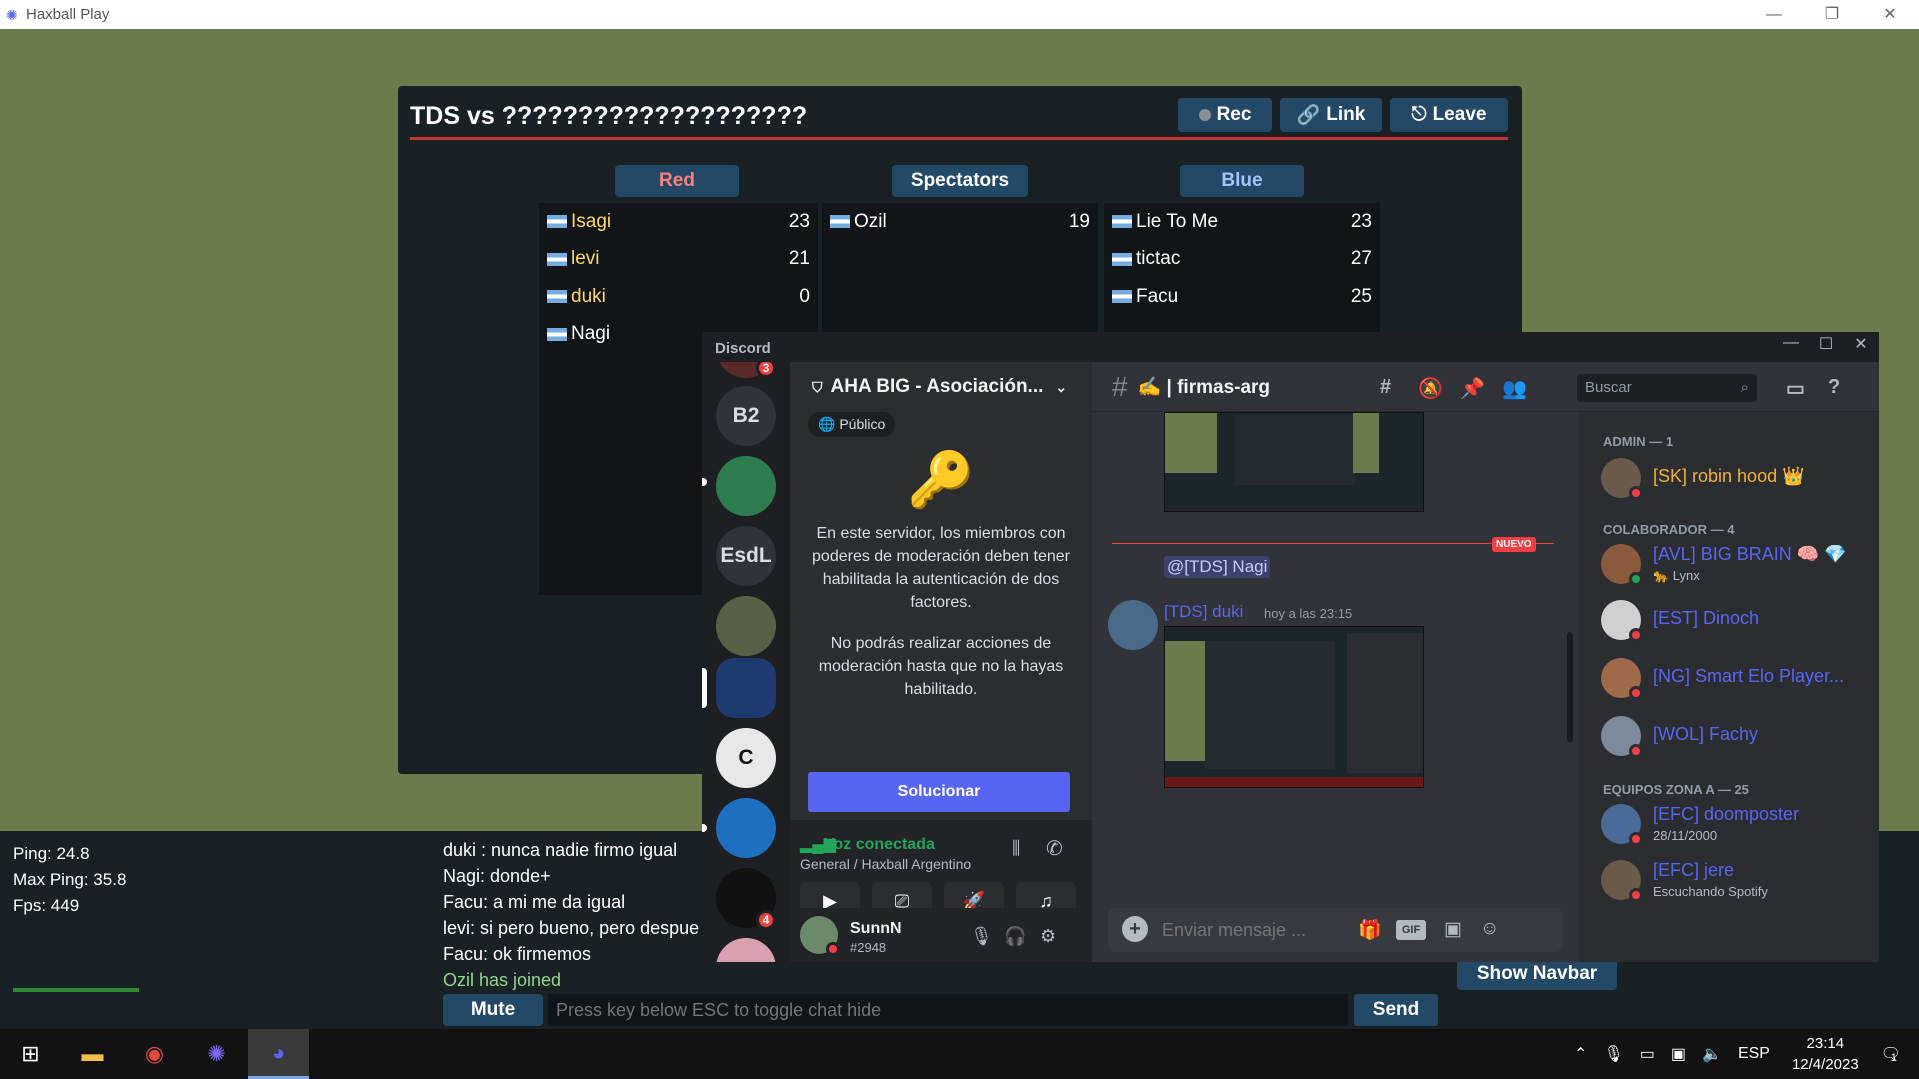 This screenshot has height=1079, width=1919. I want to click on key-illustration-icon: 🔑, so click(941, 480).